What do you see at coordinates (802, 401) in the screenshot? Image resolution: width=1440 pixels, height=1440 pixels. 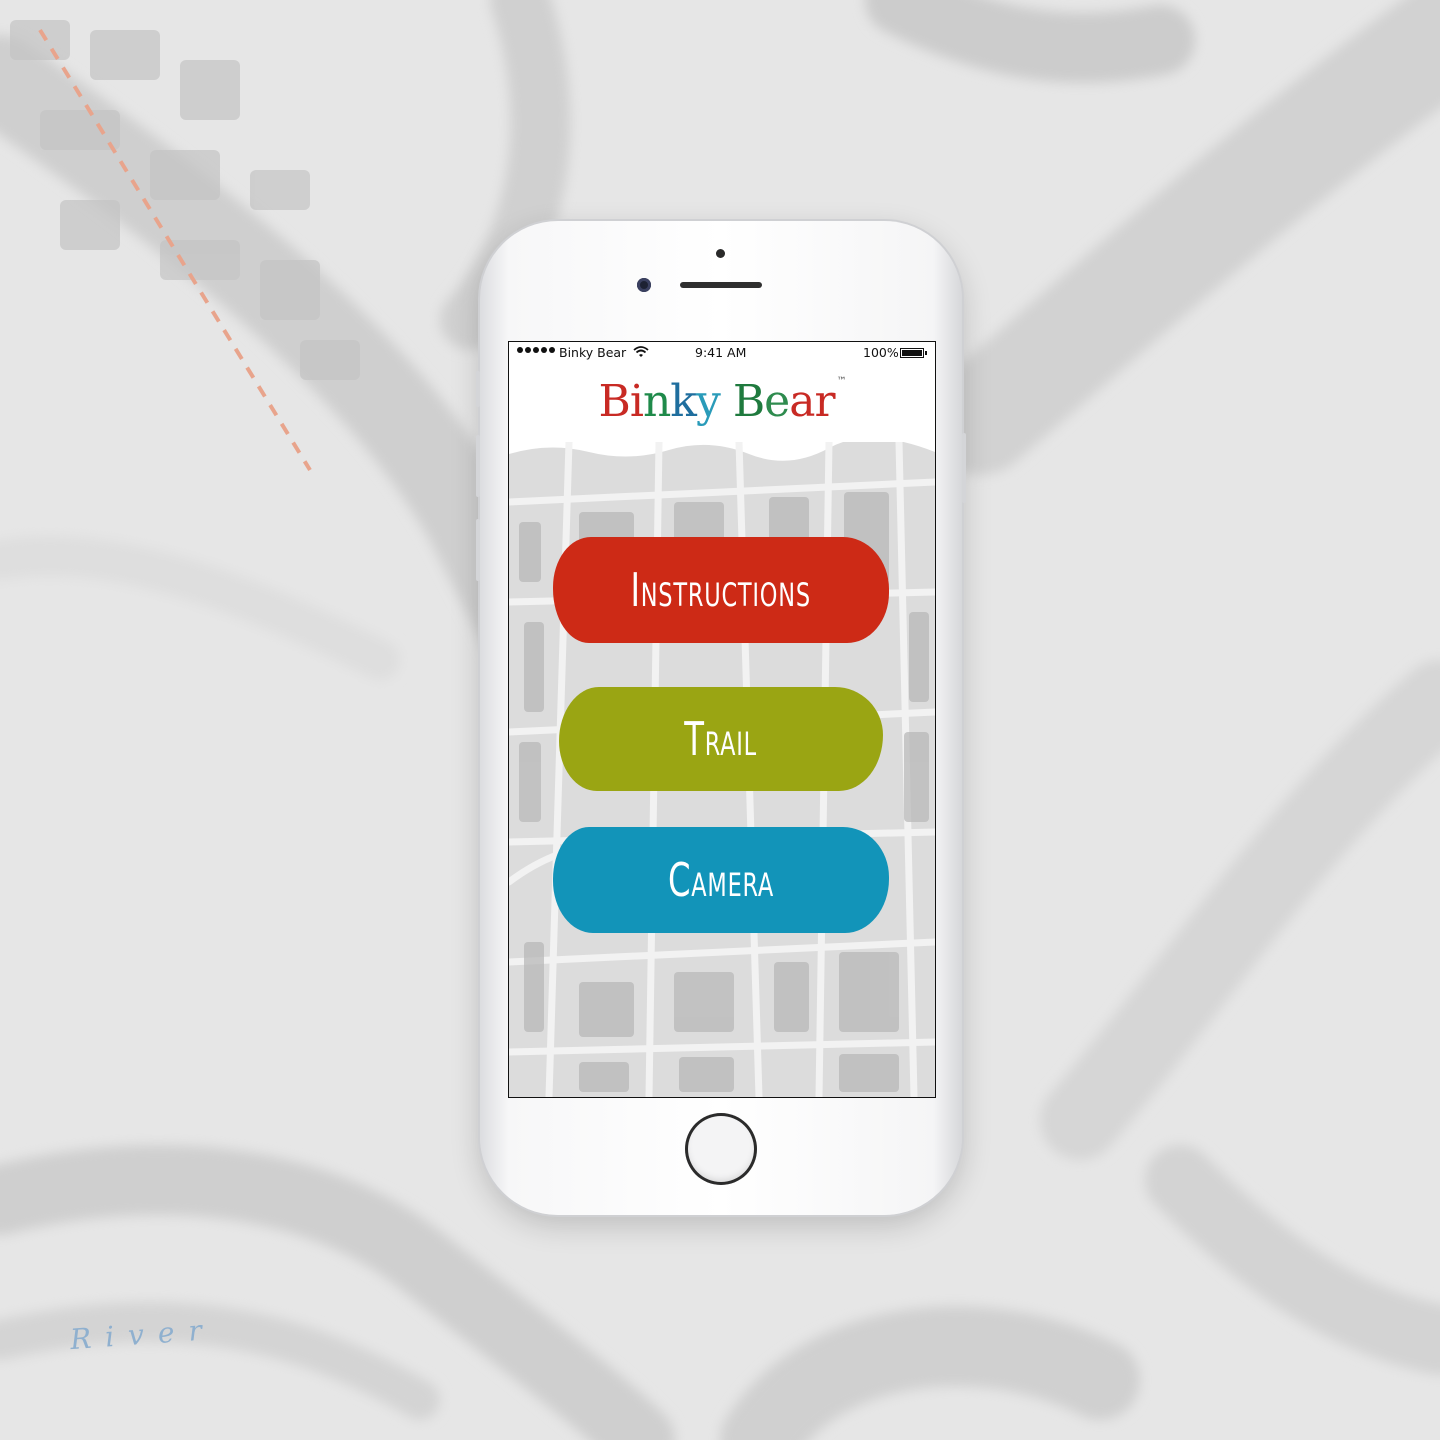 I see `logo-letter: a` at bounding box center [802, 401].